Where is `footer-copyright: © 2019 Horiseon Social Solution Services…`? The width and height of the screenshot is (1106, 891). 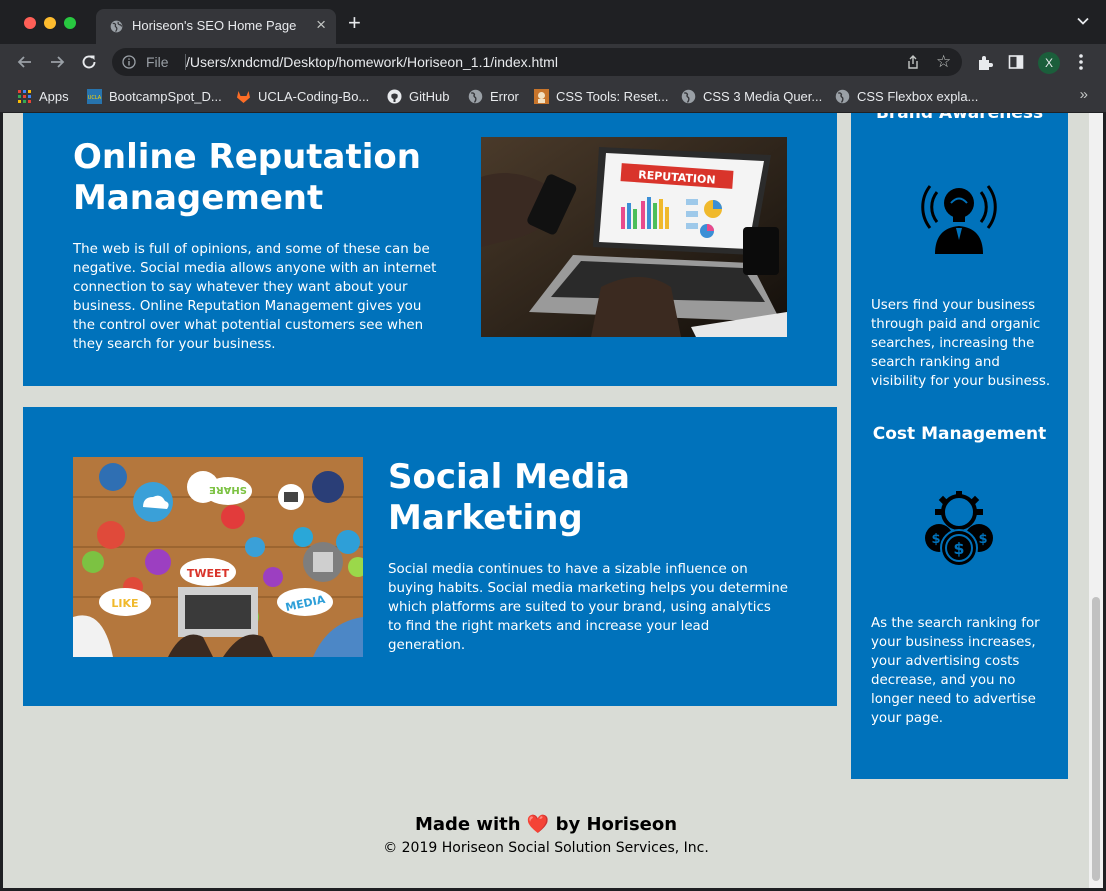 footer-copyright: © 2019 Horiseon Social Solution Services… is located at coordinates (546, 848).